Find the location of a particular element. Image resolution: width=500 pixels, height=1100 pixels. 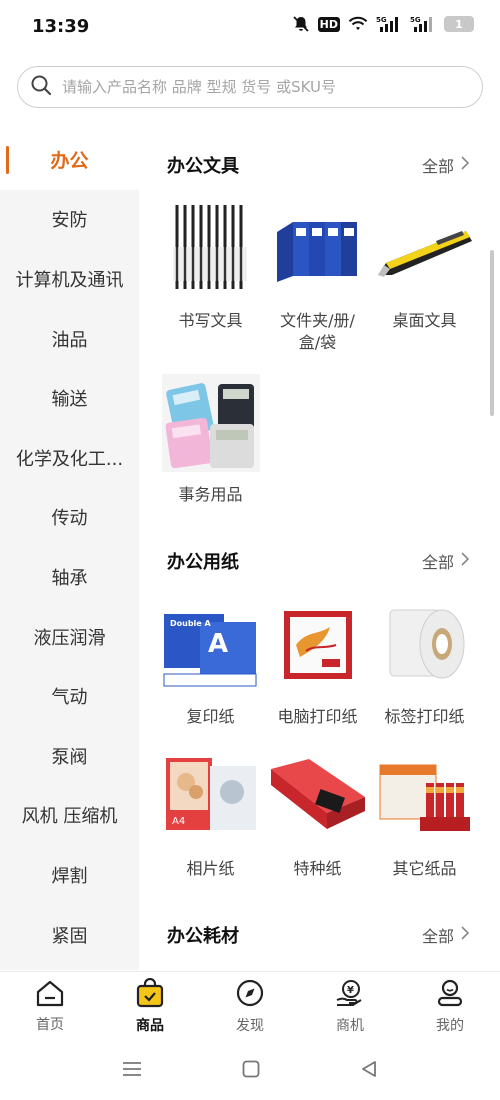

sidebar-item-label: 油品 is located at coordinates (69, 340).